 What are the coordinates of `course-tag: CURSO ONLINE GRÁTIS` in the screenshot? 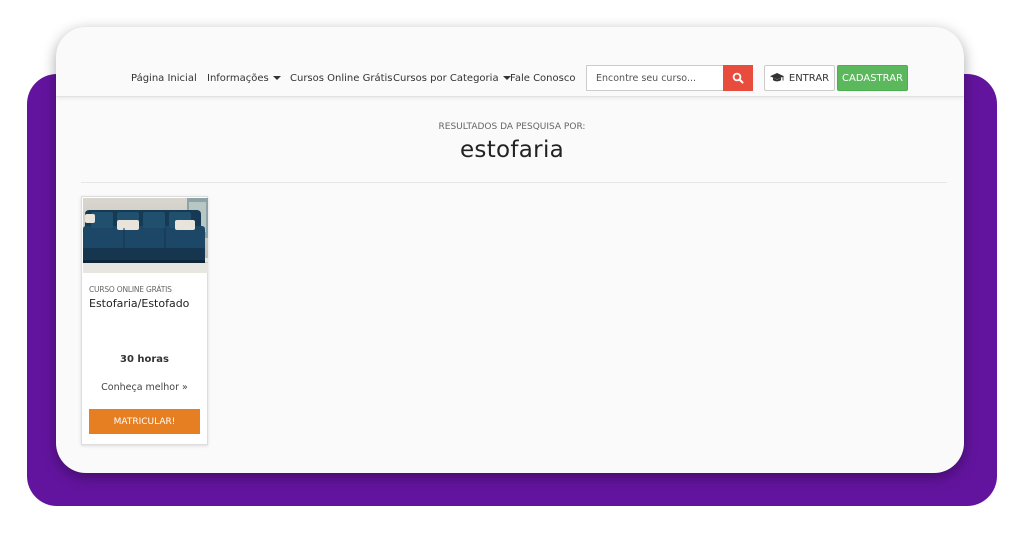 It's located at (130, 289).